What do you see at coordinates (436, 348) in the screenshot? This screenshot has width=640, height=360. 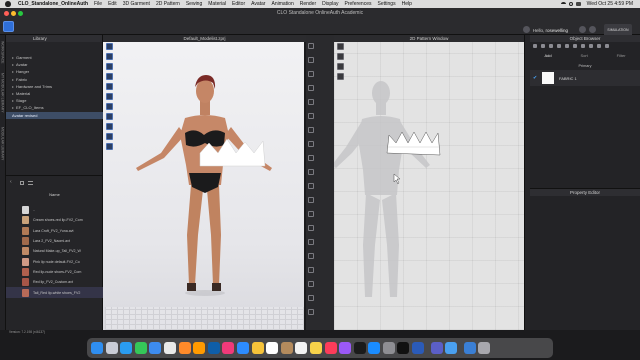 I see `teams-icon` at bounding box center [436, 348].